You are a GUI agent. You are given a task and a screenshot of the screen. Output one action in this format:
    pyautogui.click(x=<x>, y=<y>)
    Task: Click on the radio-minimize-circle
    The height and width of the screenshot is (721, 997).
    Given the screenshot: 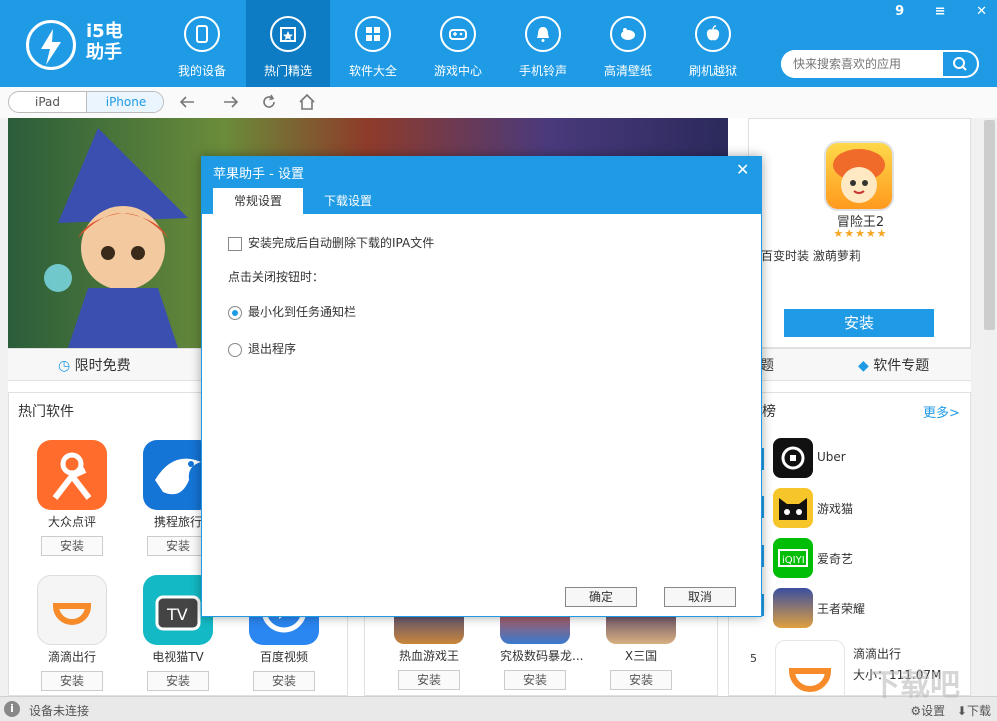 What is the action you would take?
    pyautogui.click(x=235, y=312)
    